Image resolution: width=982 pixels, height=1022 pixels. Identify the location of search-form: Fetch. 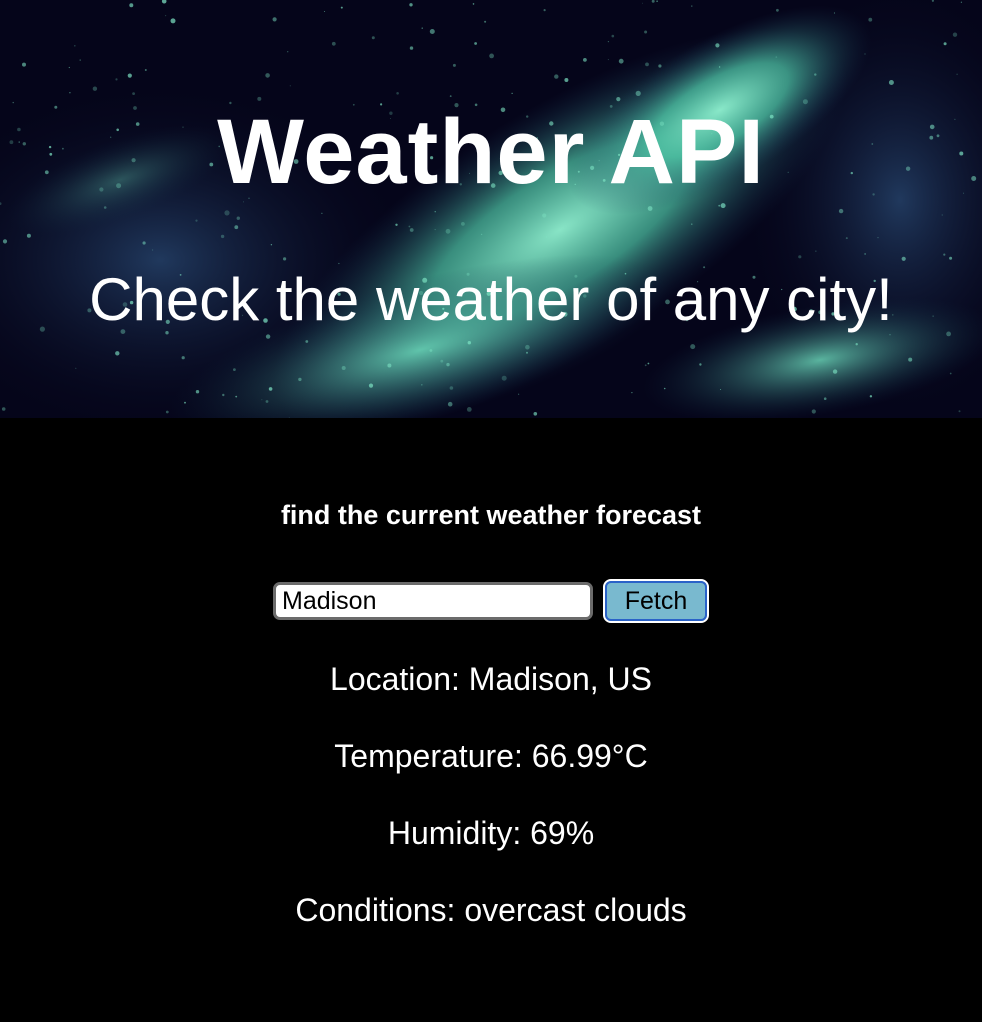
(491, 601).